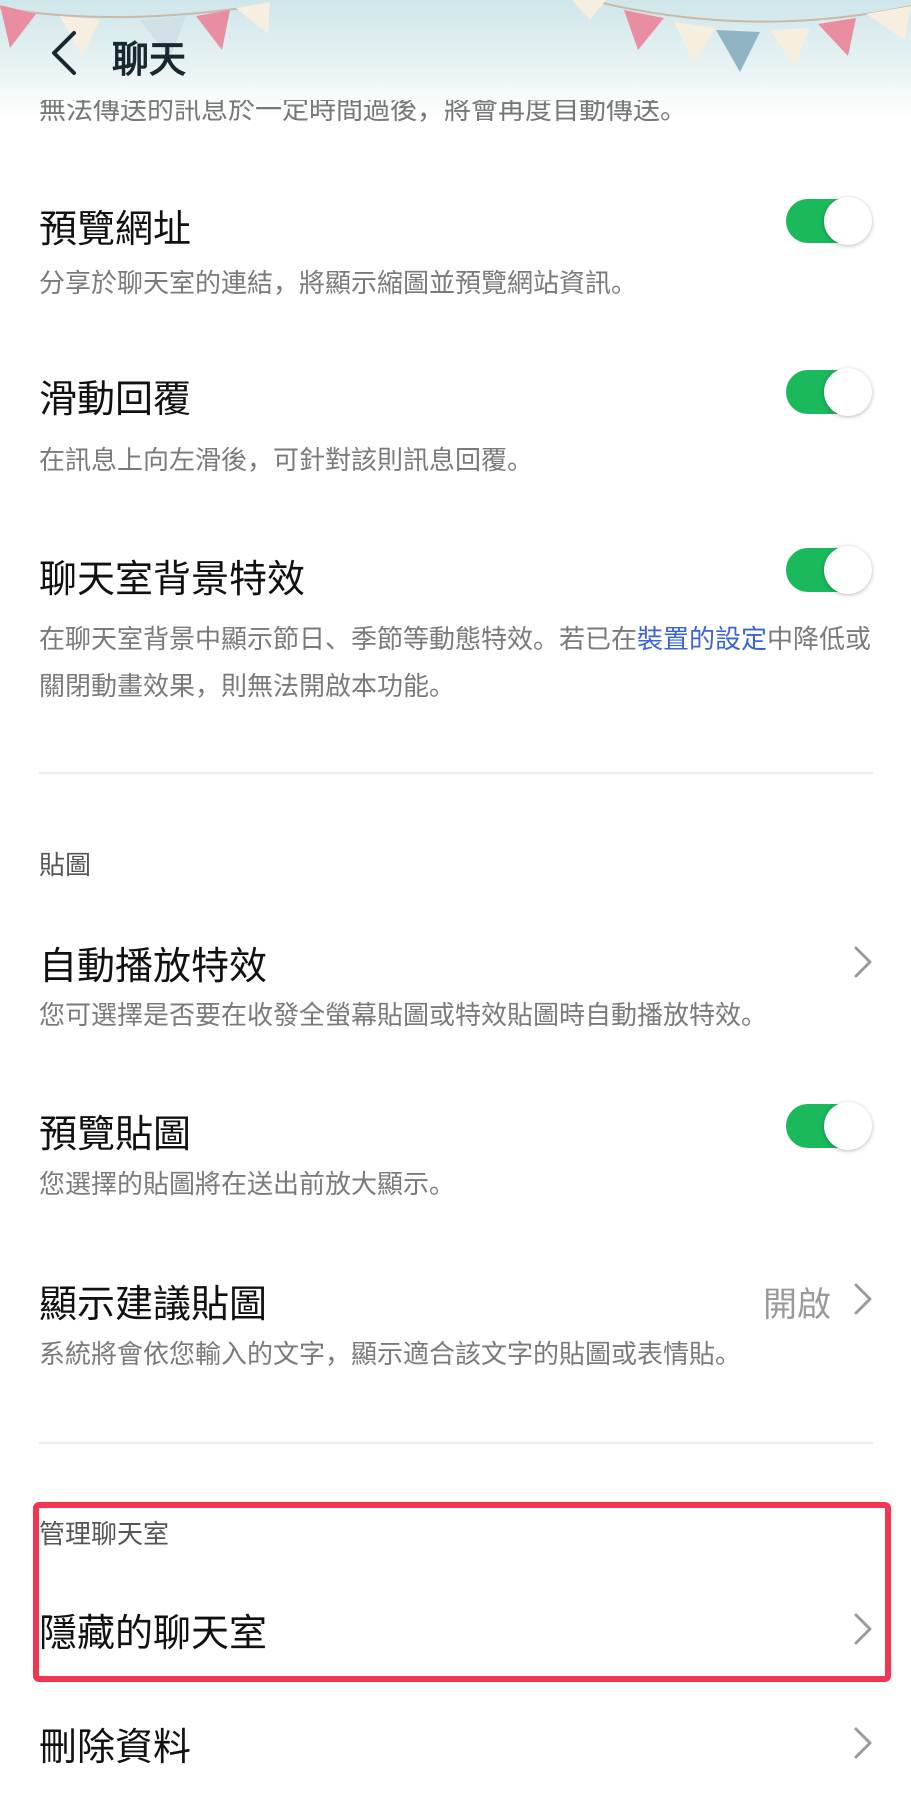  I want to click on stickers-section-label: 貼圖, so click(65, 866).